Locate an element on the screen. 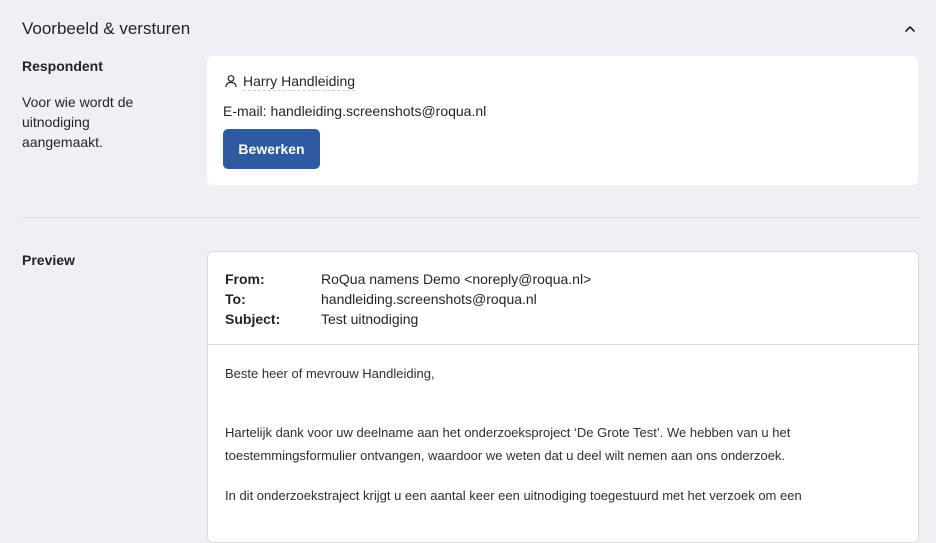 Image resolution: width=936 pixels, height=543 pixels. section-header: Voorbeeld & versturen is located at coordinates (470, 29).